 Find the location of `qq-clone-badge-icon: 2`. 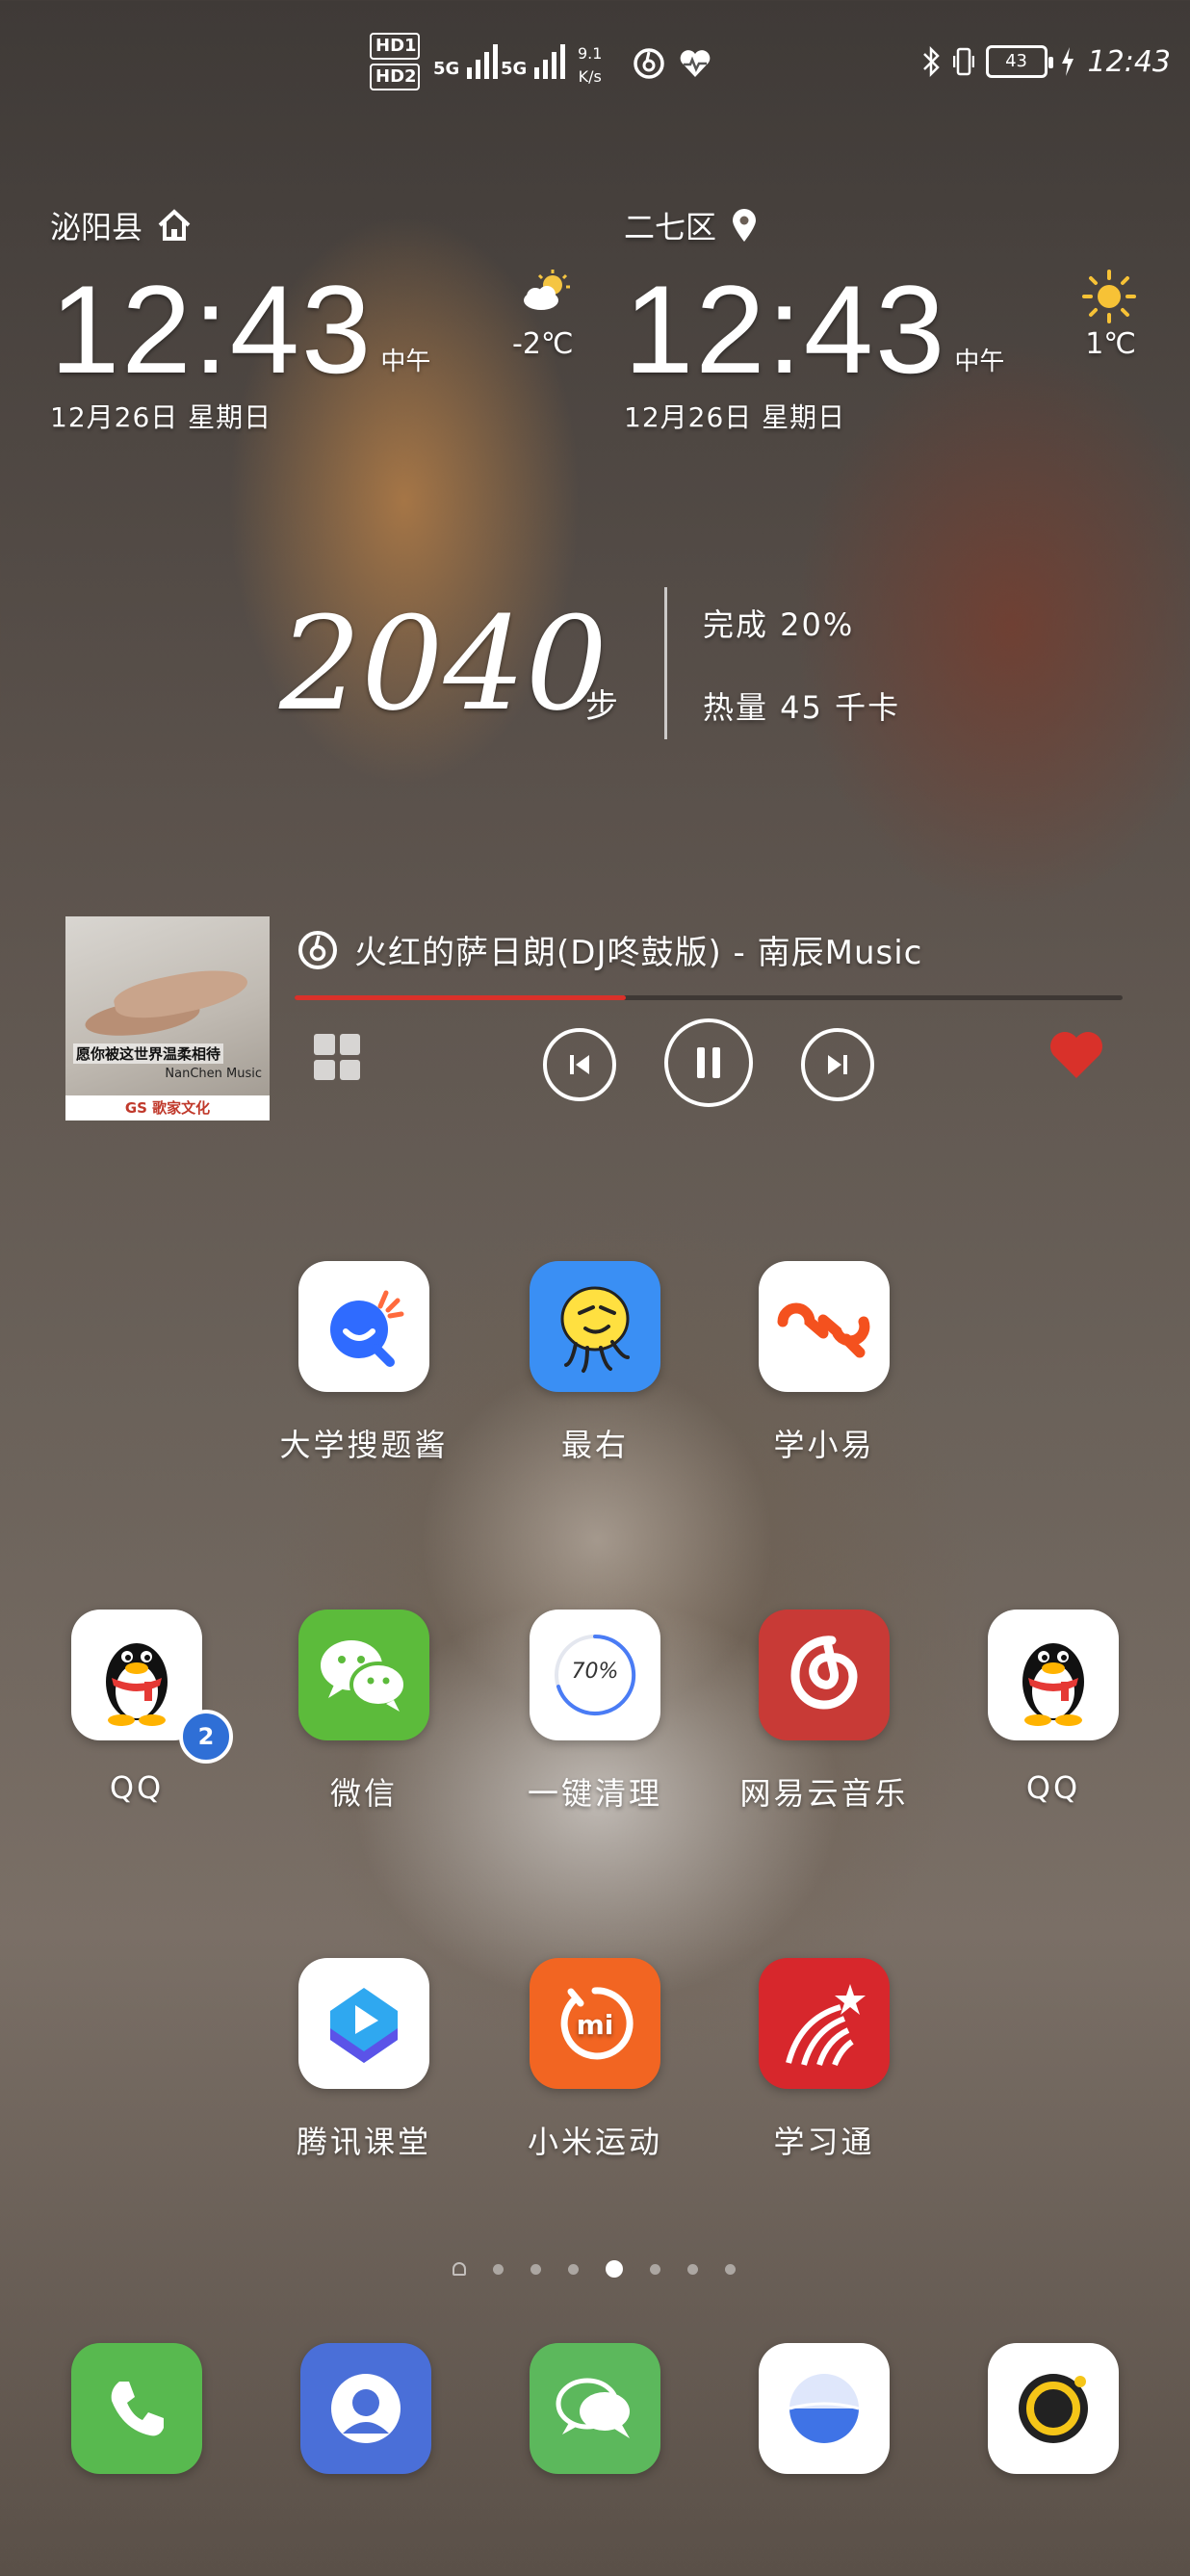

qq-clone-badge-icon: 2 is located at coordinates (206, 1737).